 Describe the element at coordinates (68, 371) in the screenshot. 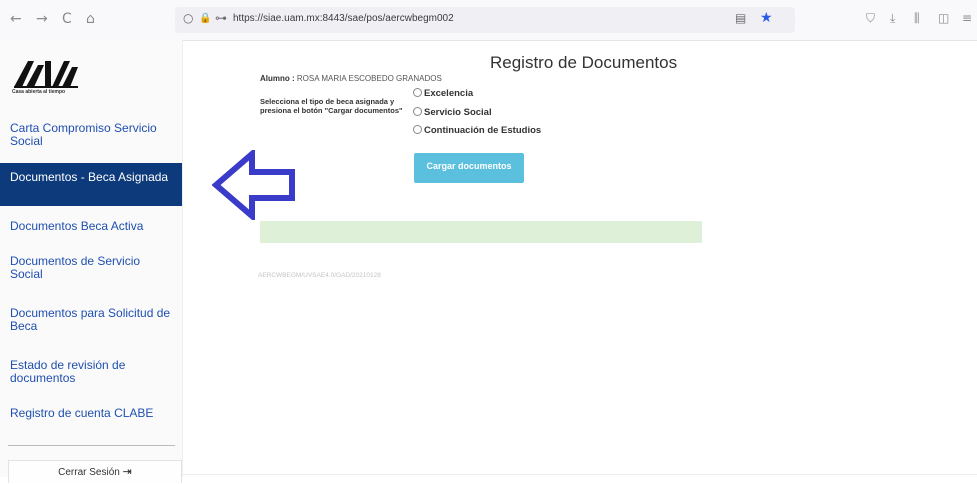

I see `sidebar-item-label: Estado de revisión de documentos` at that location.